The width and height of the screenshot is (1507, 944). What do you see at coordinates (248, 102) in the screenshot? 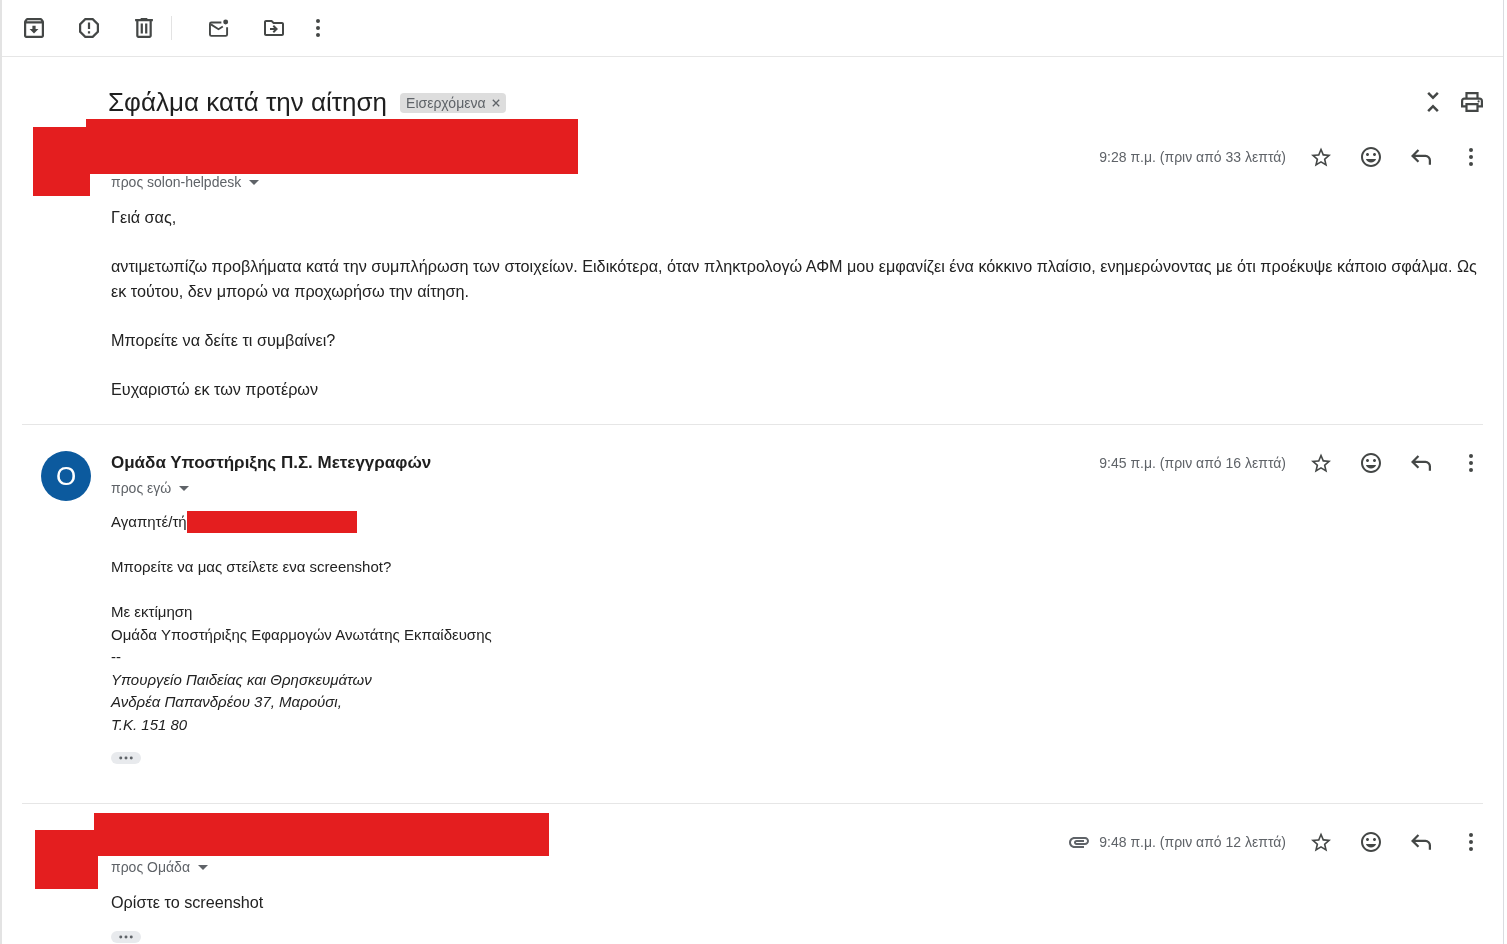
I see `email-subject: Σφάλμα κατά την αίτηση` at bounding box center [248, 102].